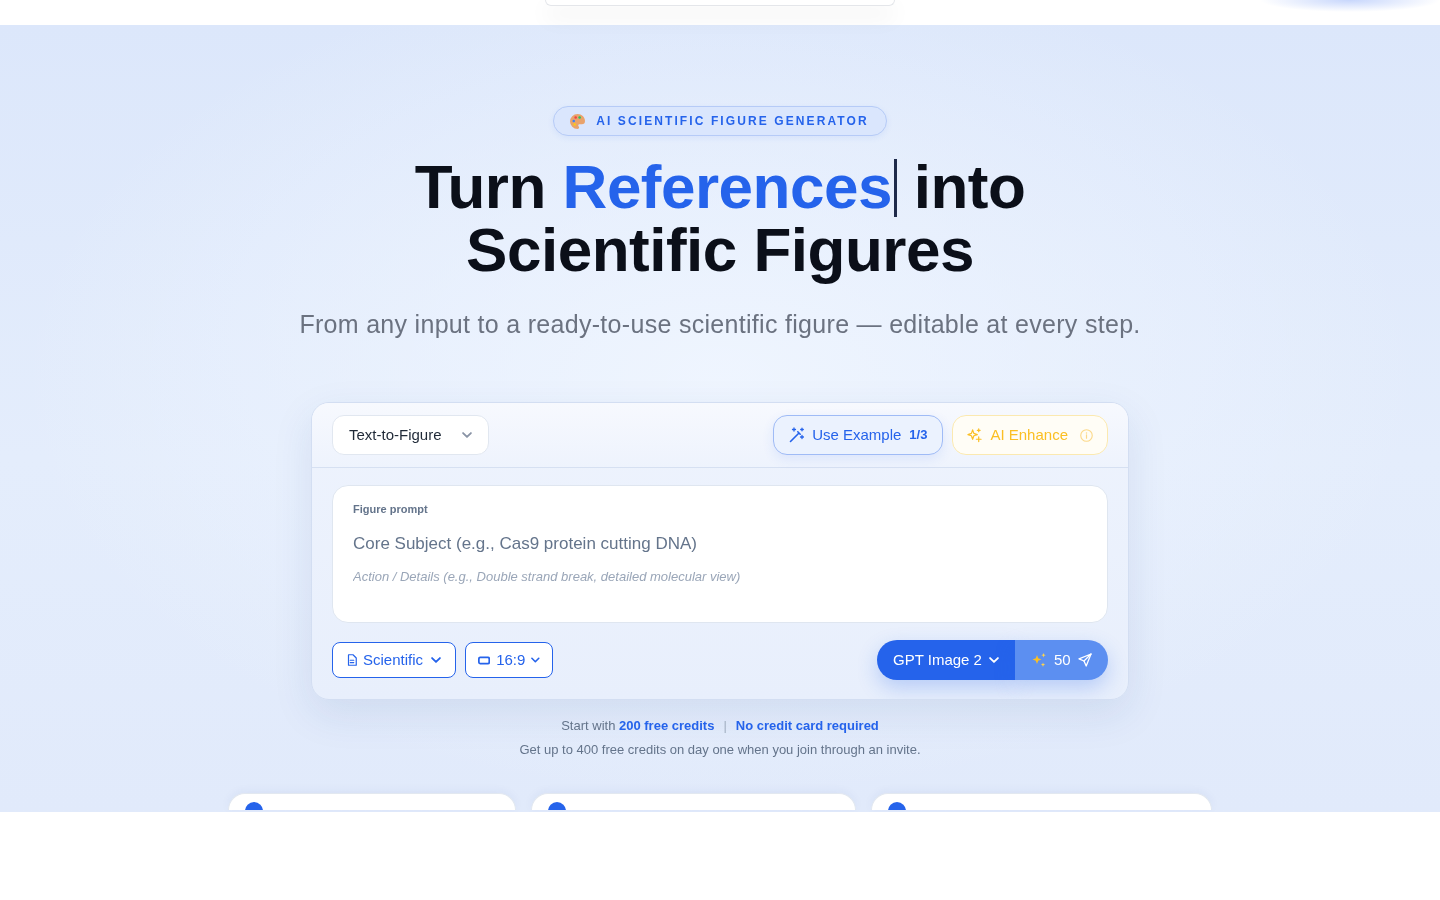 The height and width of the screenshot is (900, 1440). What do you see at coordinates (578, 121) in the screenshot?
I see `palette-icon` at bounding box center [578, 121].